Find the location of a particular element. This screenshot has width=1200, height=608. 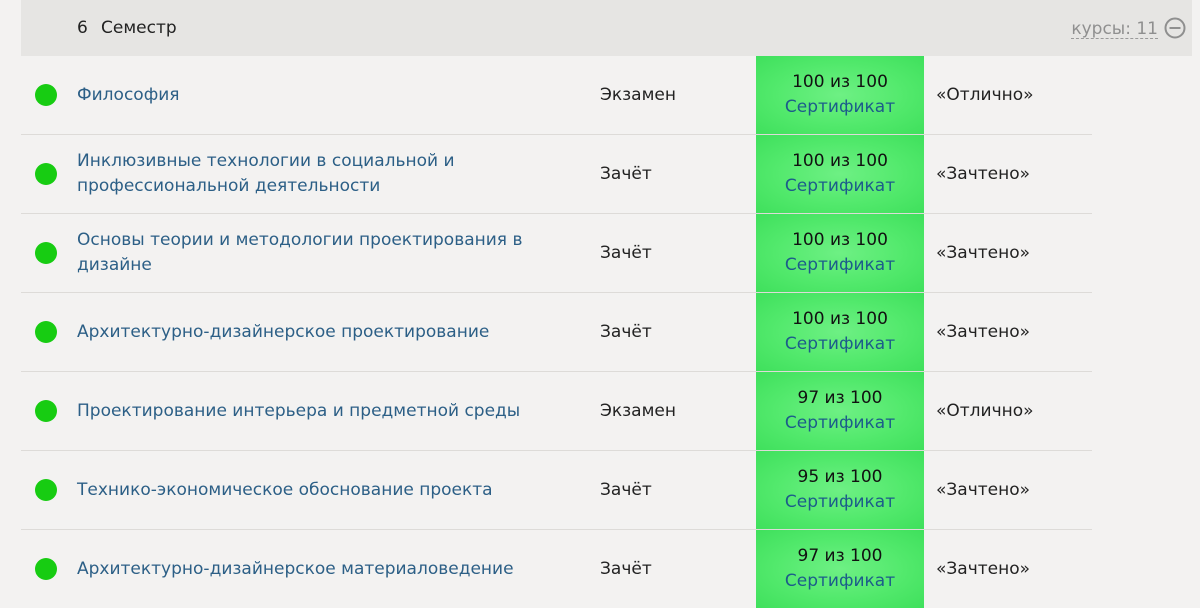

course-name-link: Философия is located at coordinates (128, 95).